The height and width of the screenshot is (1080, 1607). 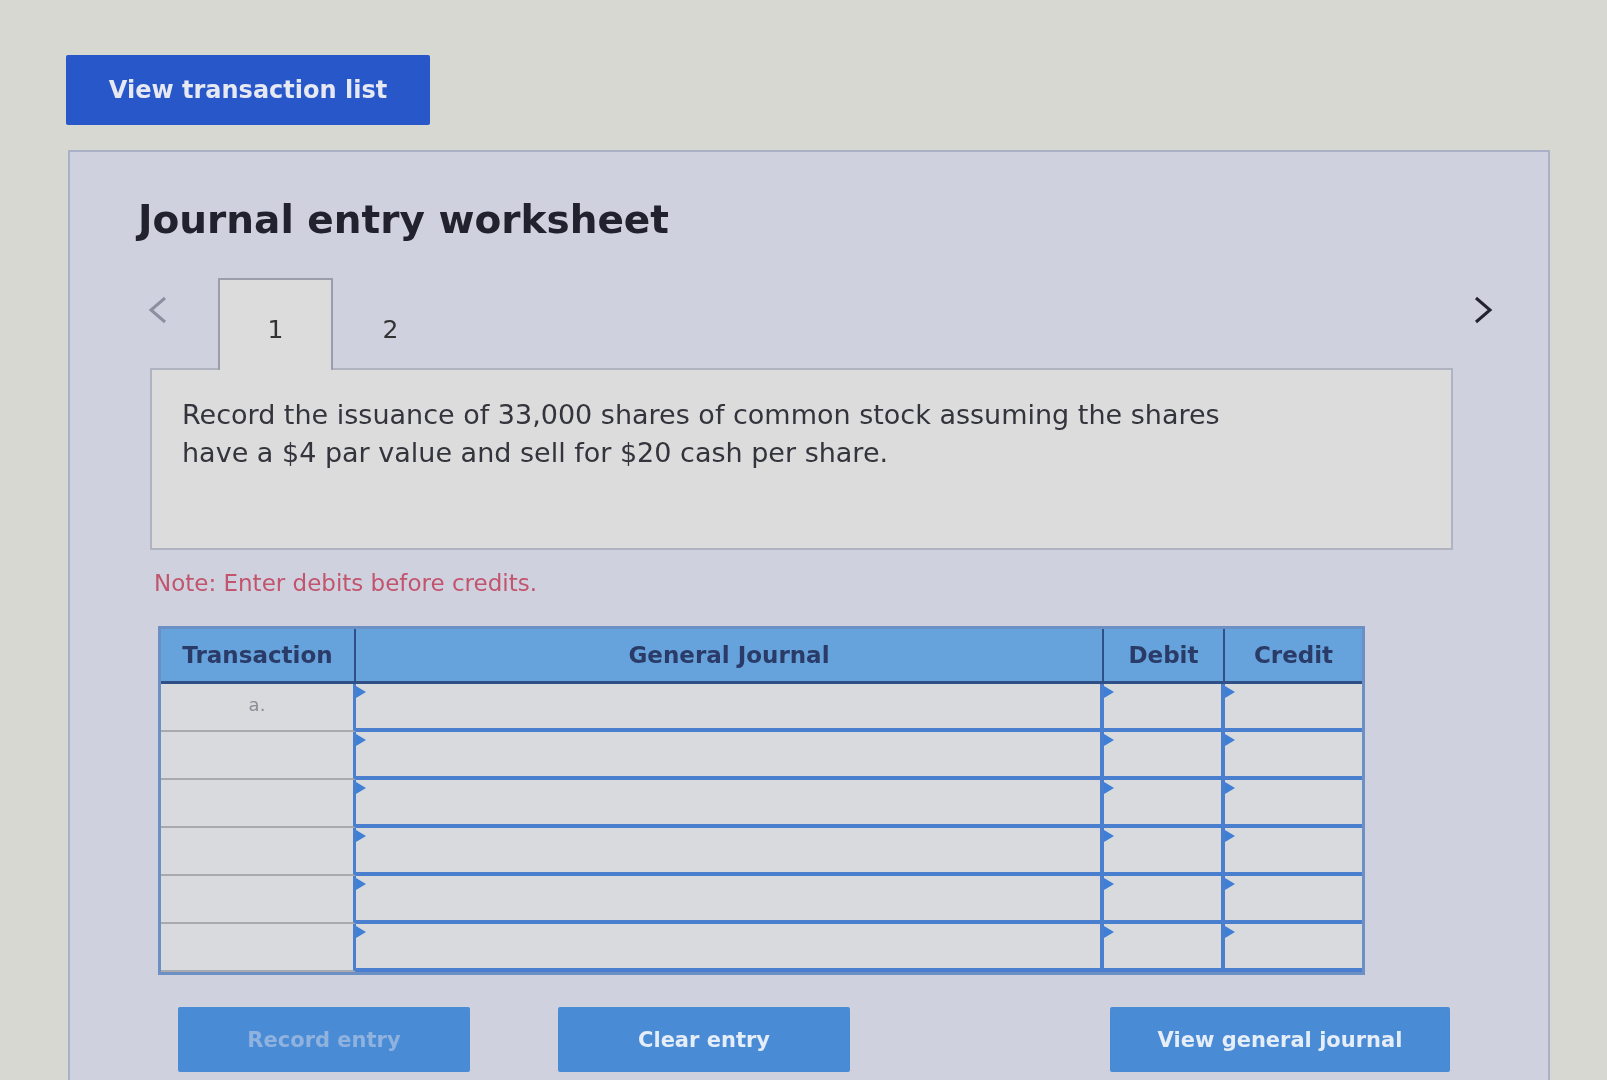 What do you see at coordinates (1280, 1039) in the screenshot?
I see `view-general-journal-button: View general journal` at bounding box center [1280, 1039].